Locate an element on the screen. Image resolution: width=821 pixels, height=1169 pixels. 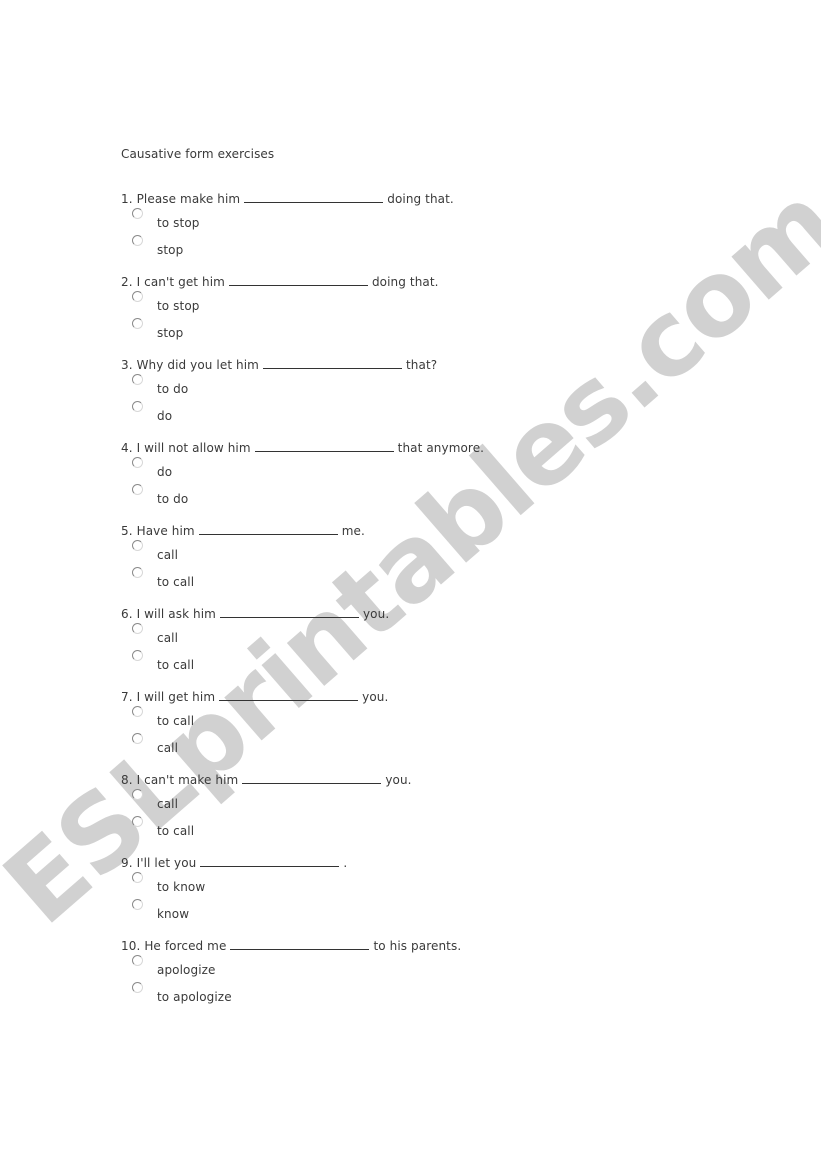
option-label: to know is located at coordinates (181, 887).